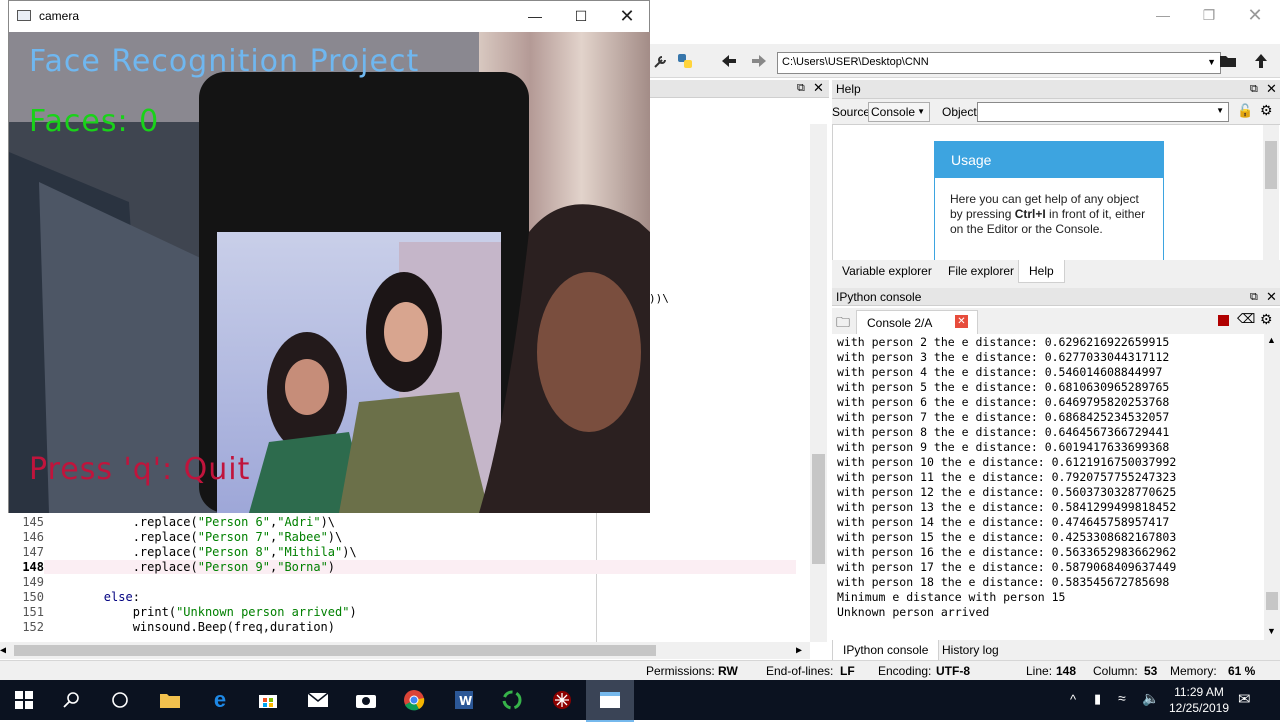 This screenshot has width=1280, height=722. I want to click on window-icon, so click(24, 15).